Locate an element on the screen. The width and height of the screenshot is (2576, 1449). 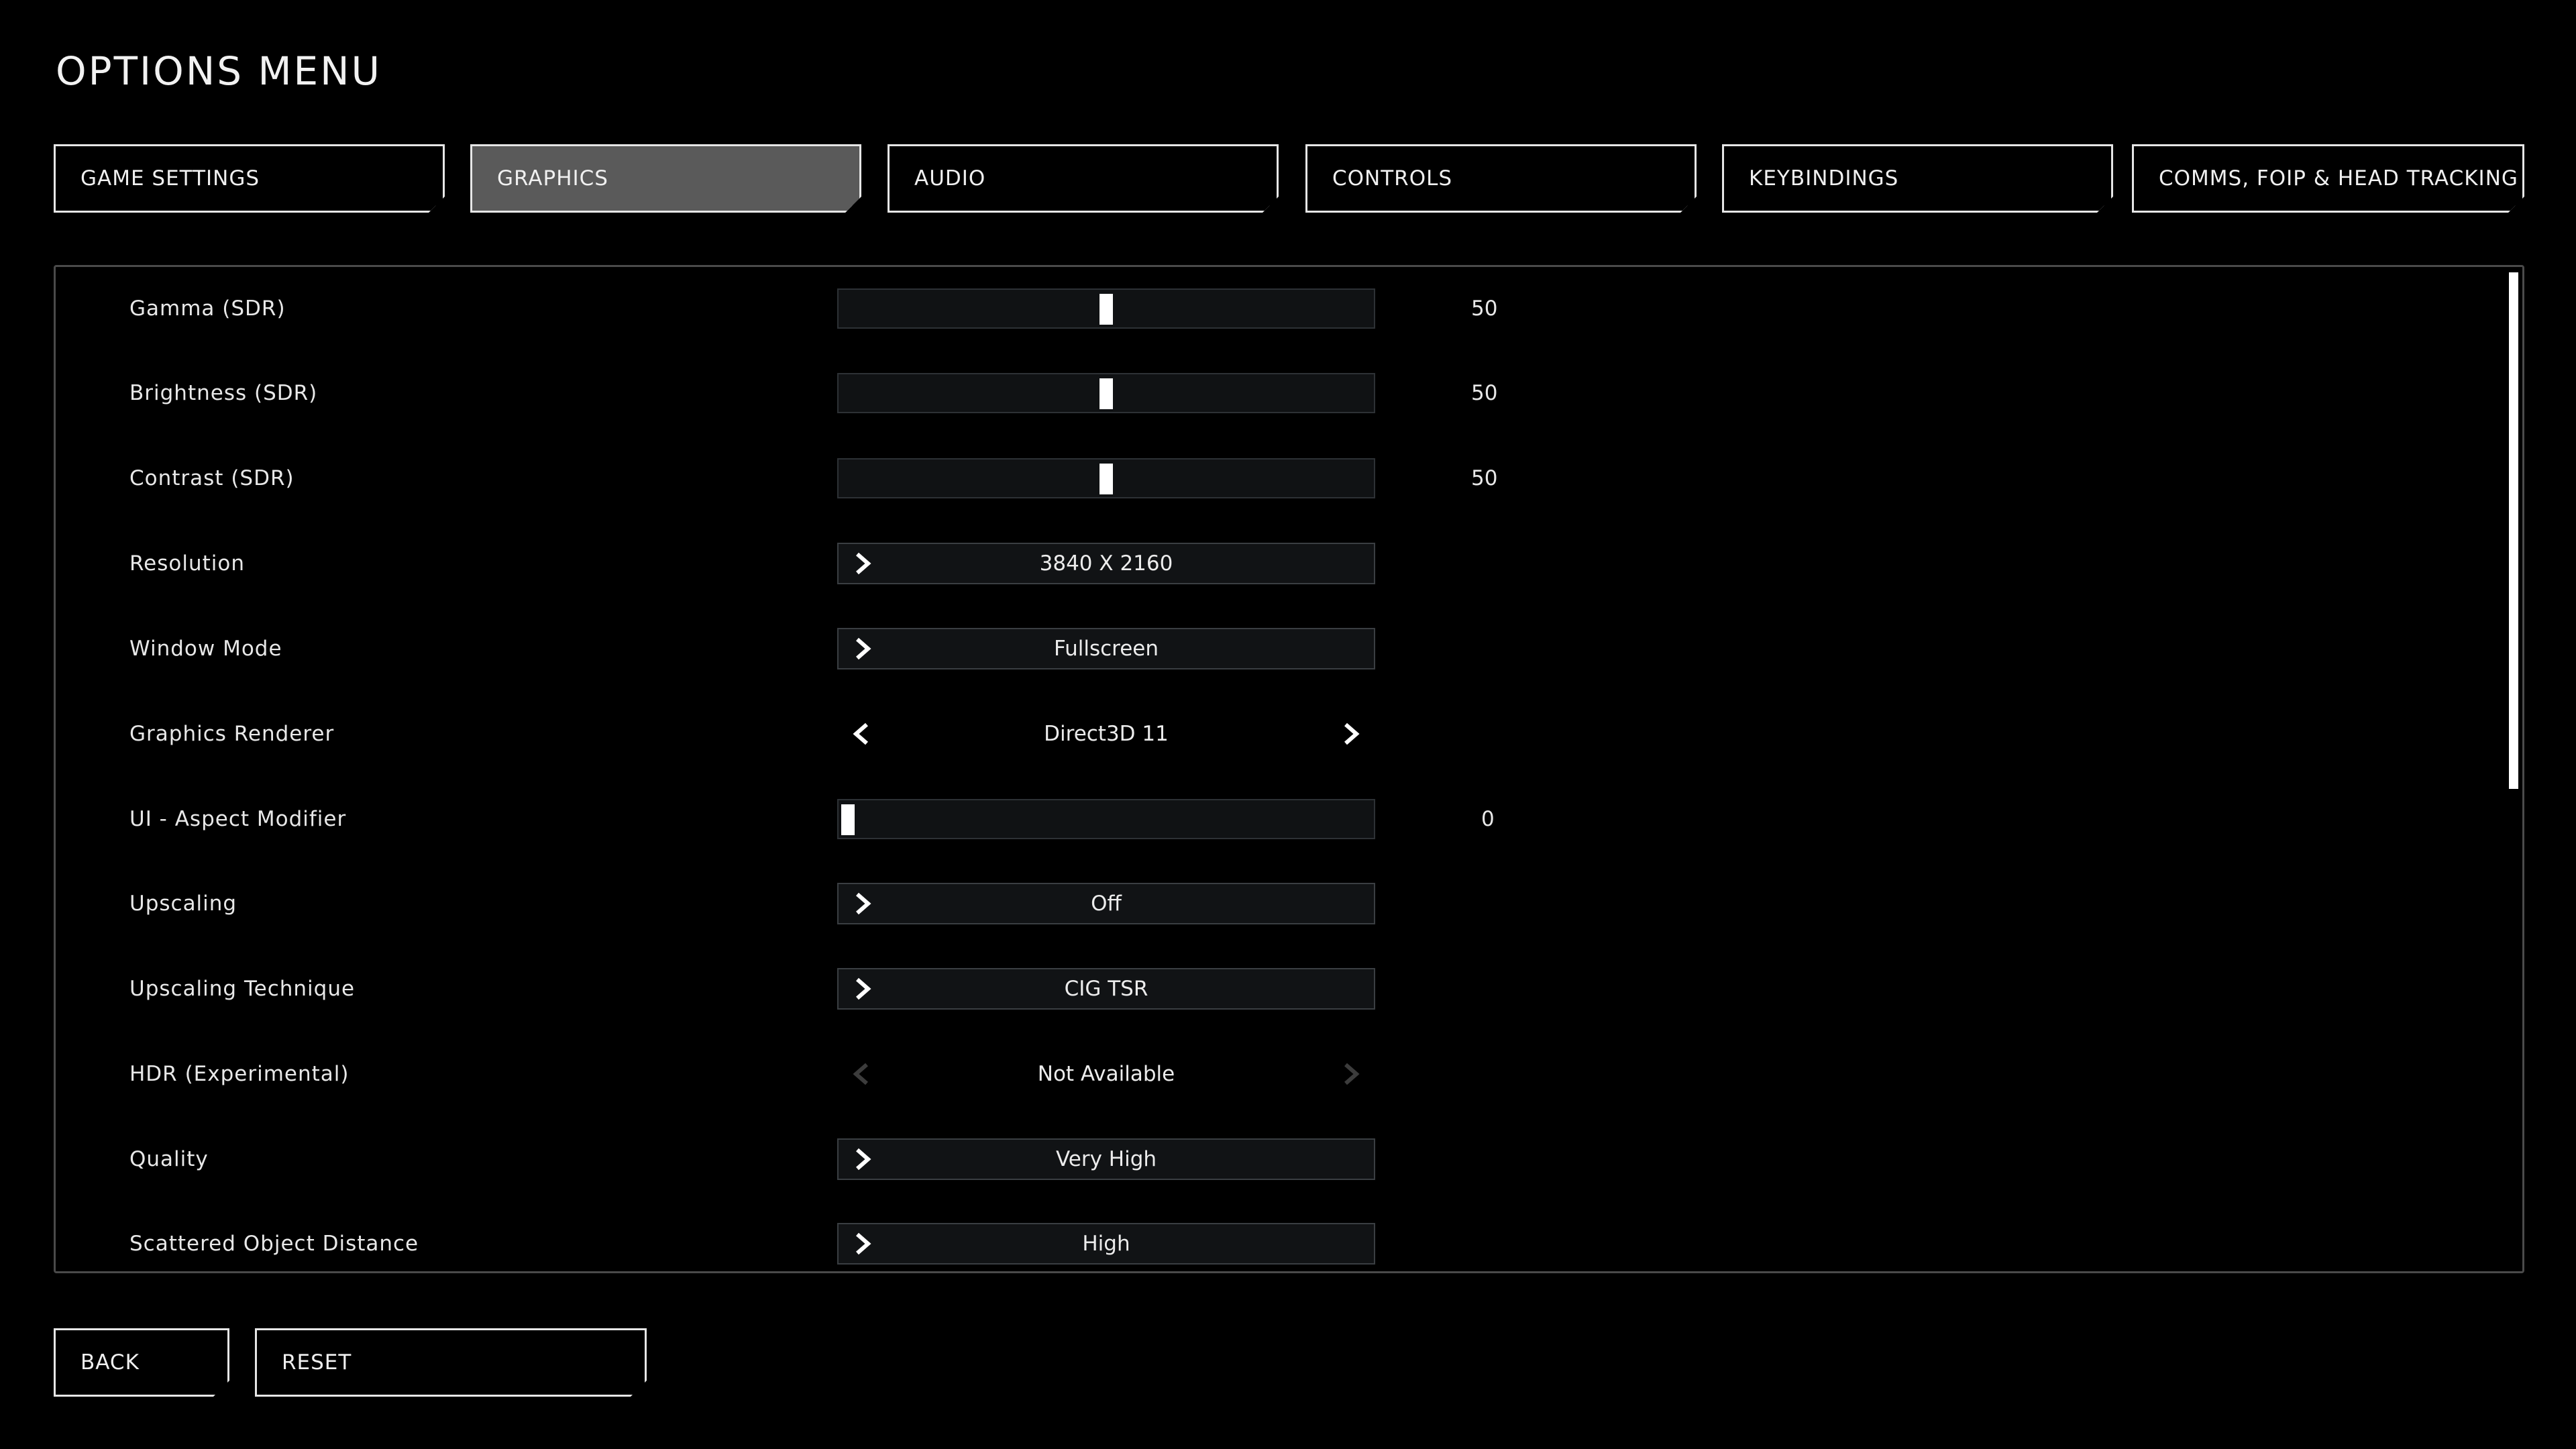
dropdown-value: Fullscreen is located at coordinates (1106, 649).